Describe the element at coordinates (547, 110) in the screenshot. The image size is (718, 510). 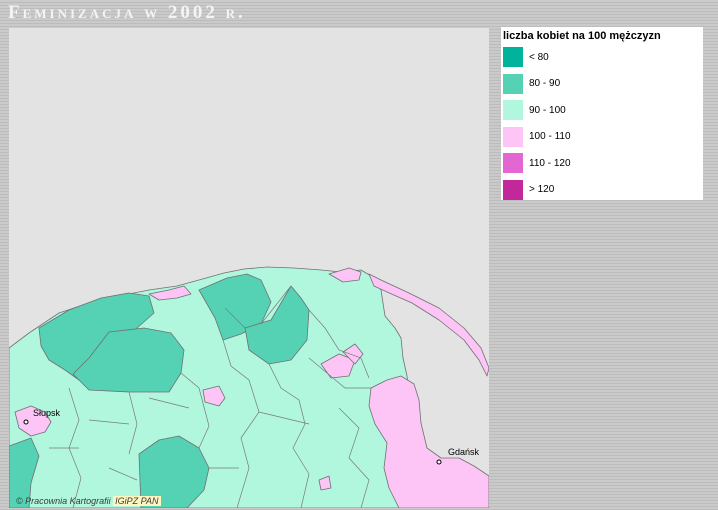
I see `legend-label: 90 - 100` at that location.